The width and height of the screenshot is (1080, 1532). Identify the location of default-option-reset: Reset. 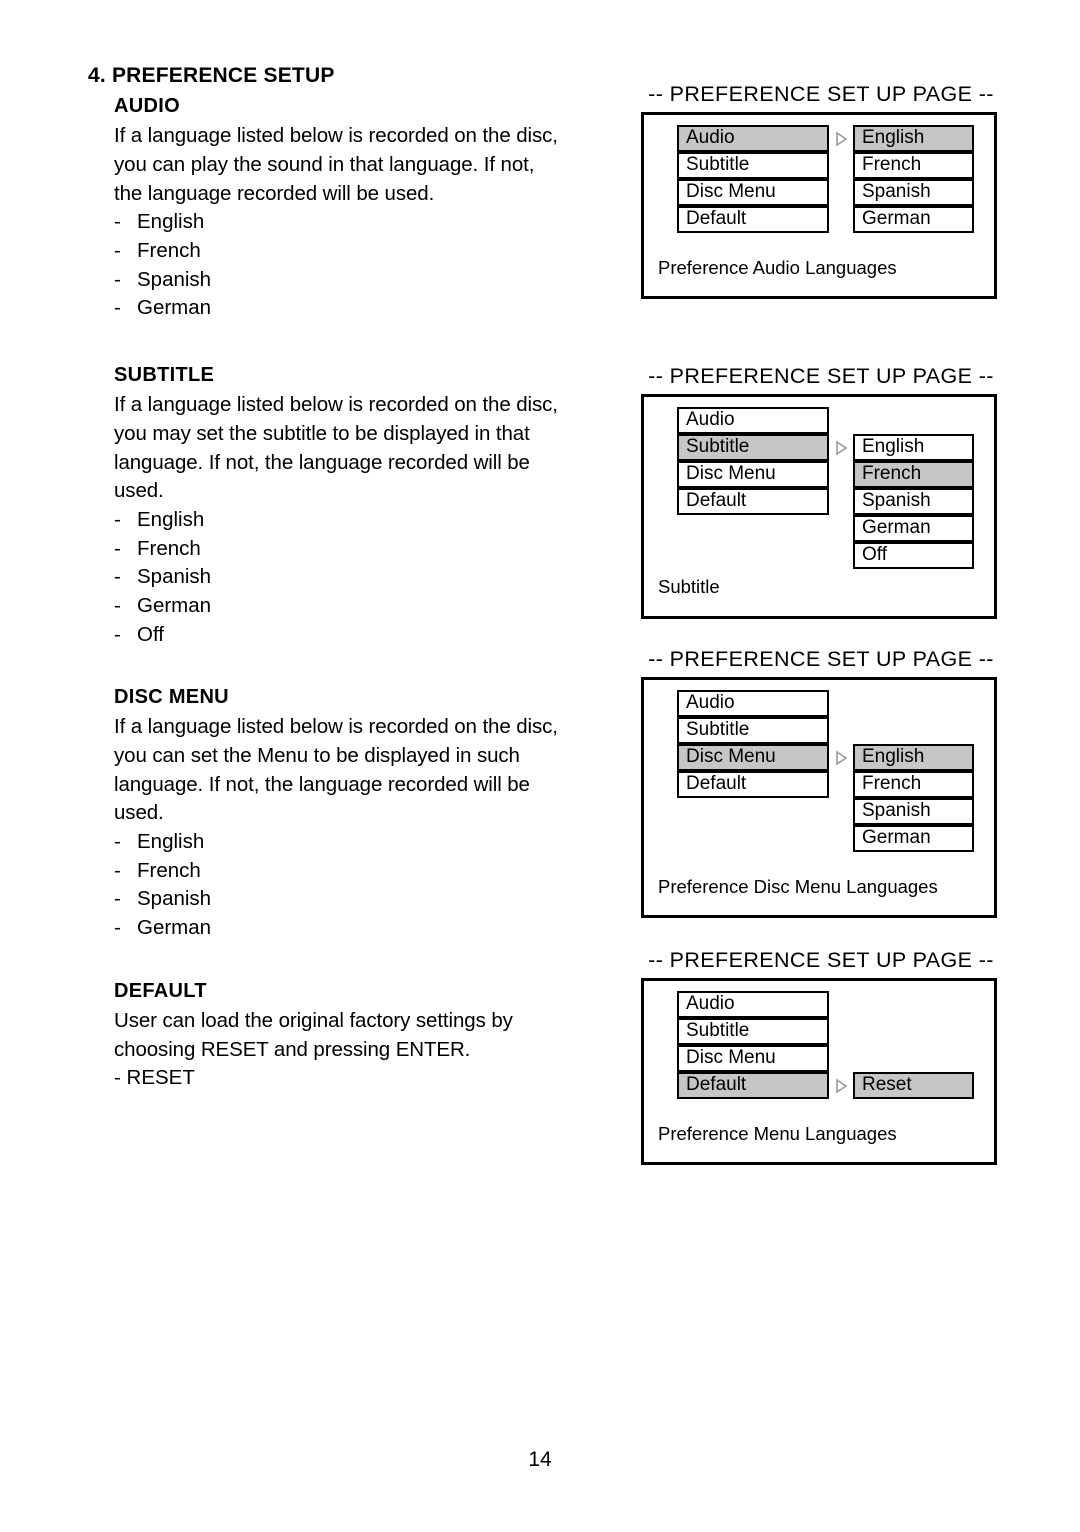
(913, 1085).